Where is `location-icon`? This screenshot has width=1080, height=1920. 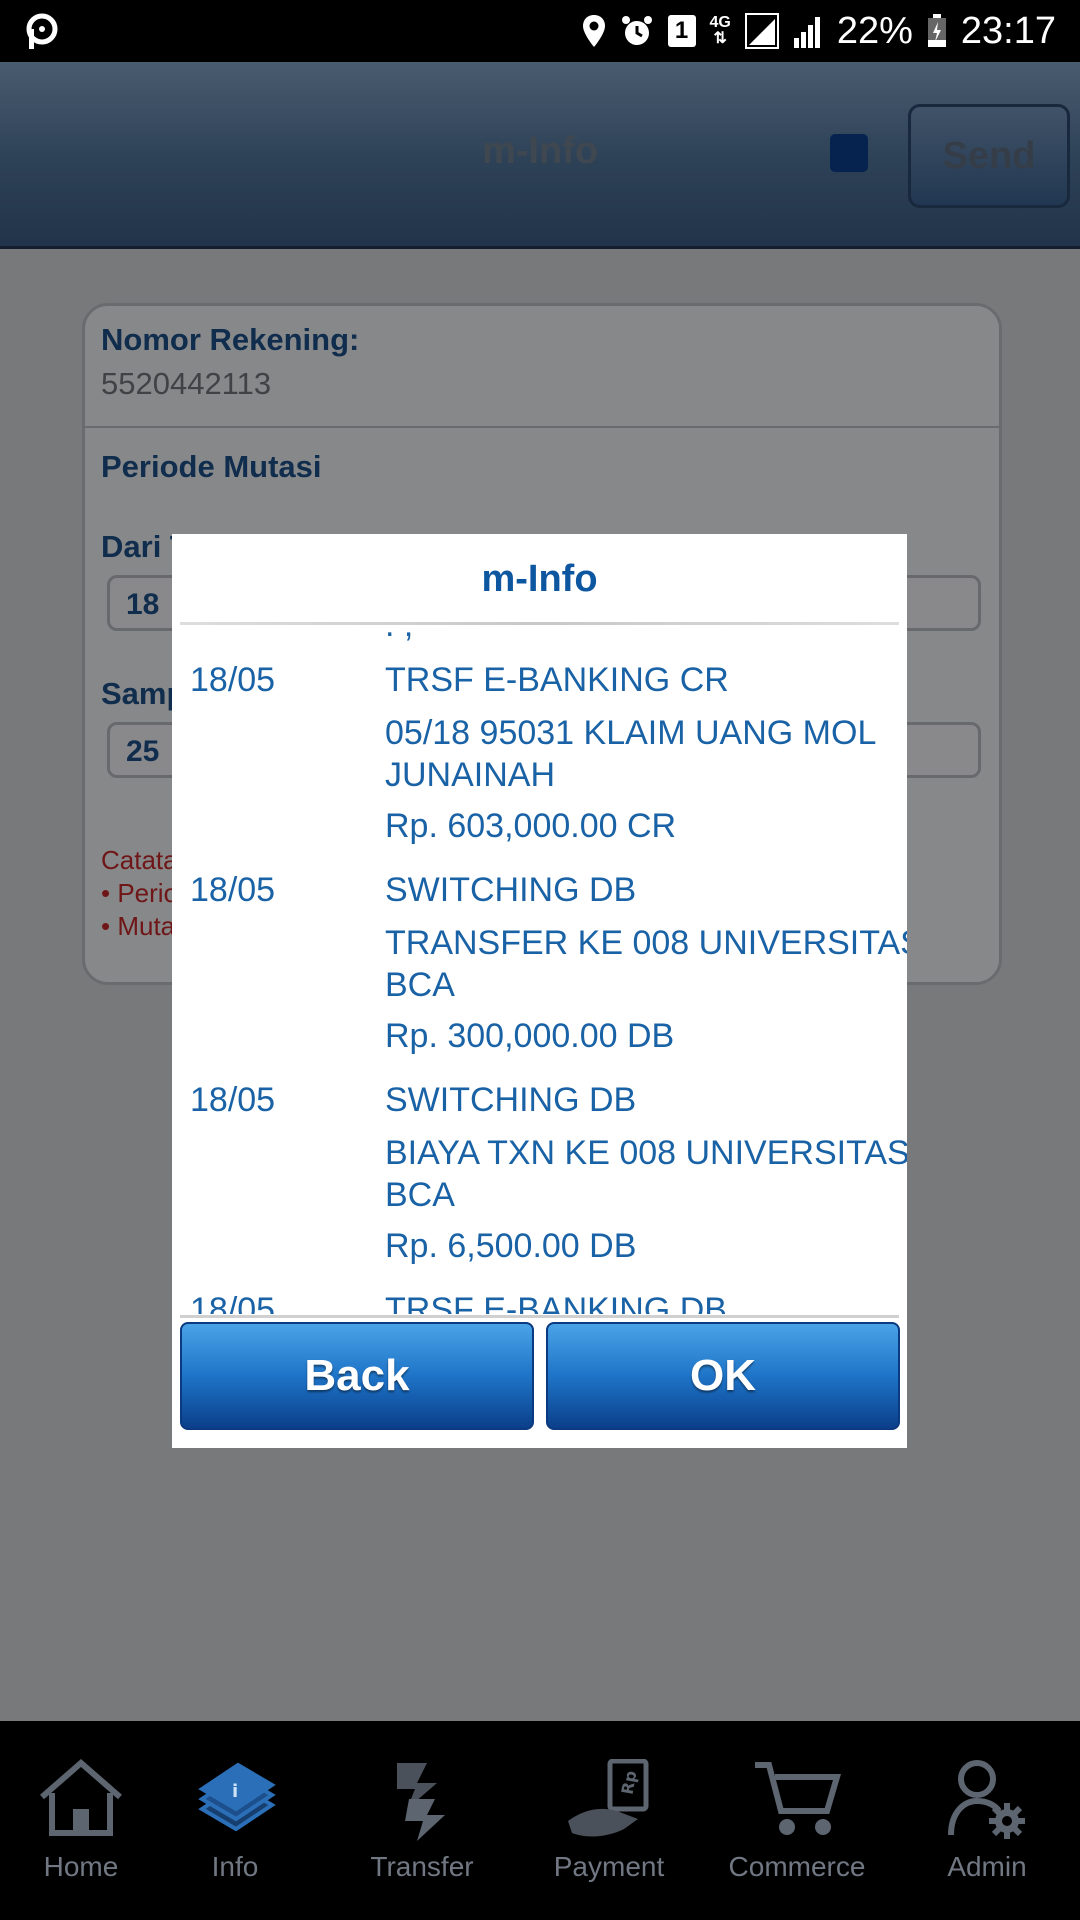
location-icon is located at coordinates (593, 31).